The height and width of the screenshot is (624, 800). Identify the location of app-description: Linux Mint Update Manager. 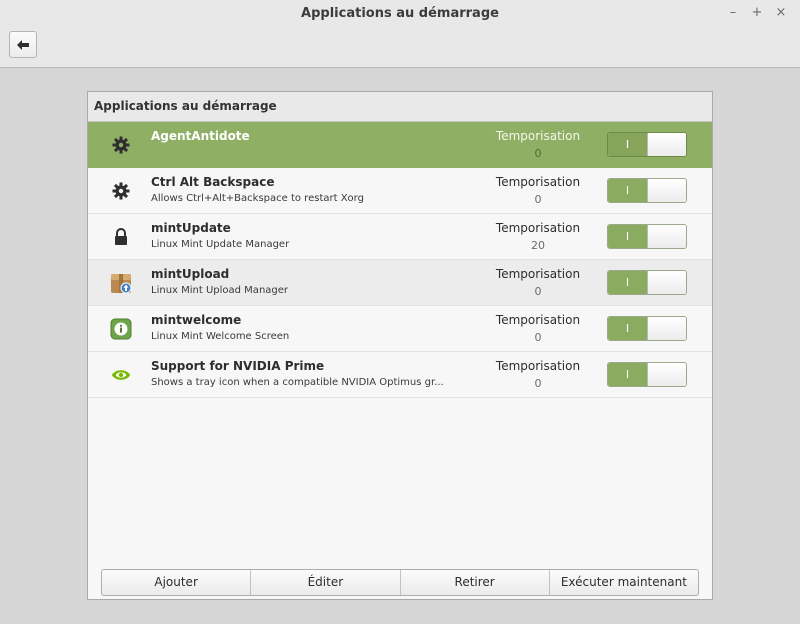
(220, 244).